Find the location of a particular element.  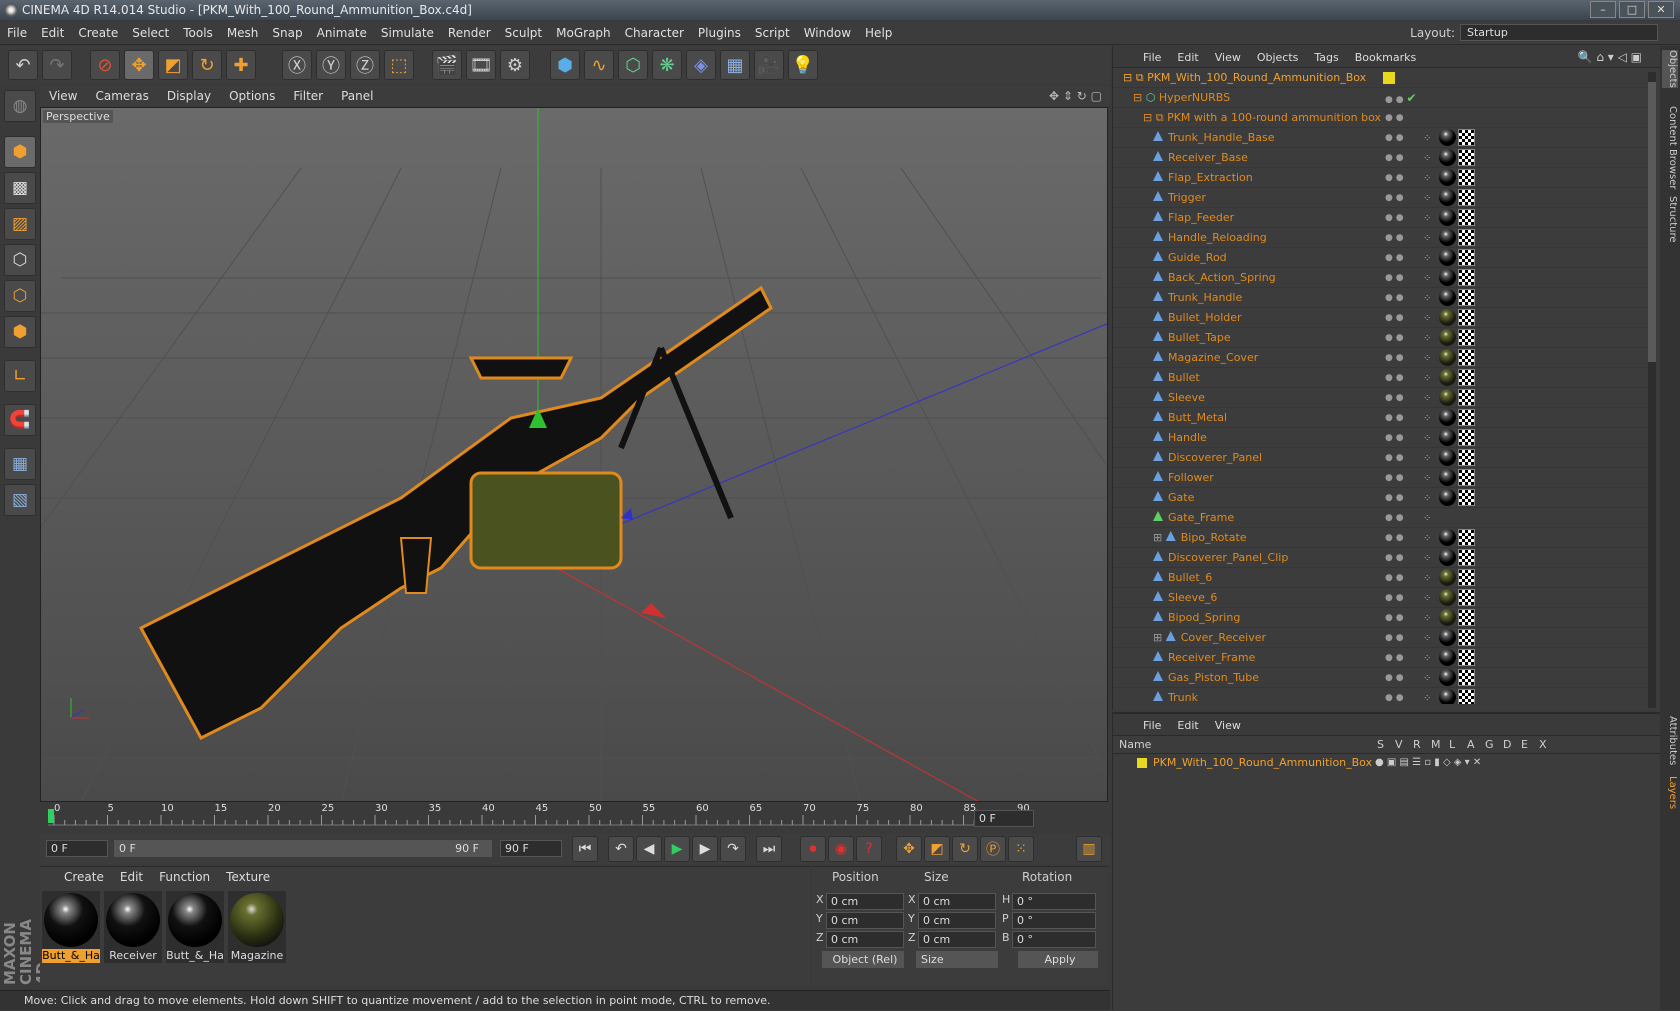

object-row-hypernurbs: ⊟ ⬡ HyperNURBS ● ● ✔ is located at coordinates (1380, 98).